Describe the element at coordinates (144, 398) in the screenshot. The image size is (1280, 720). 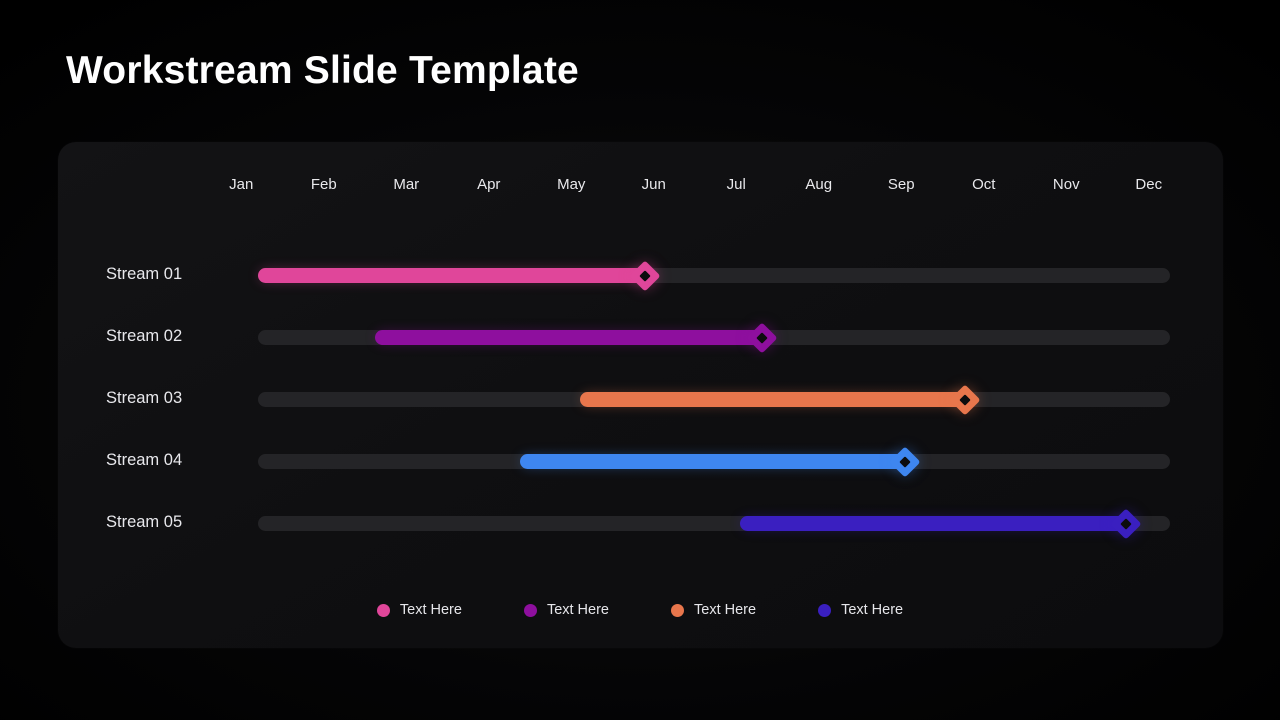
I see `stream-label: Stream 03` at that location.